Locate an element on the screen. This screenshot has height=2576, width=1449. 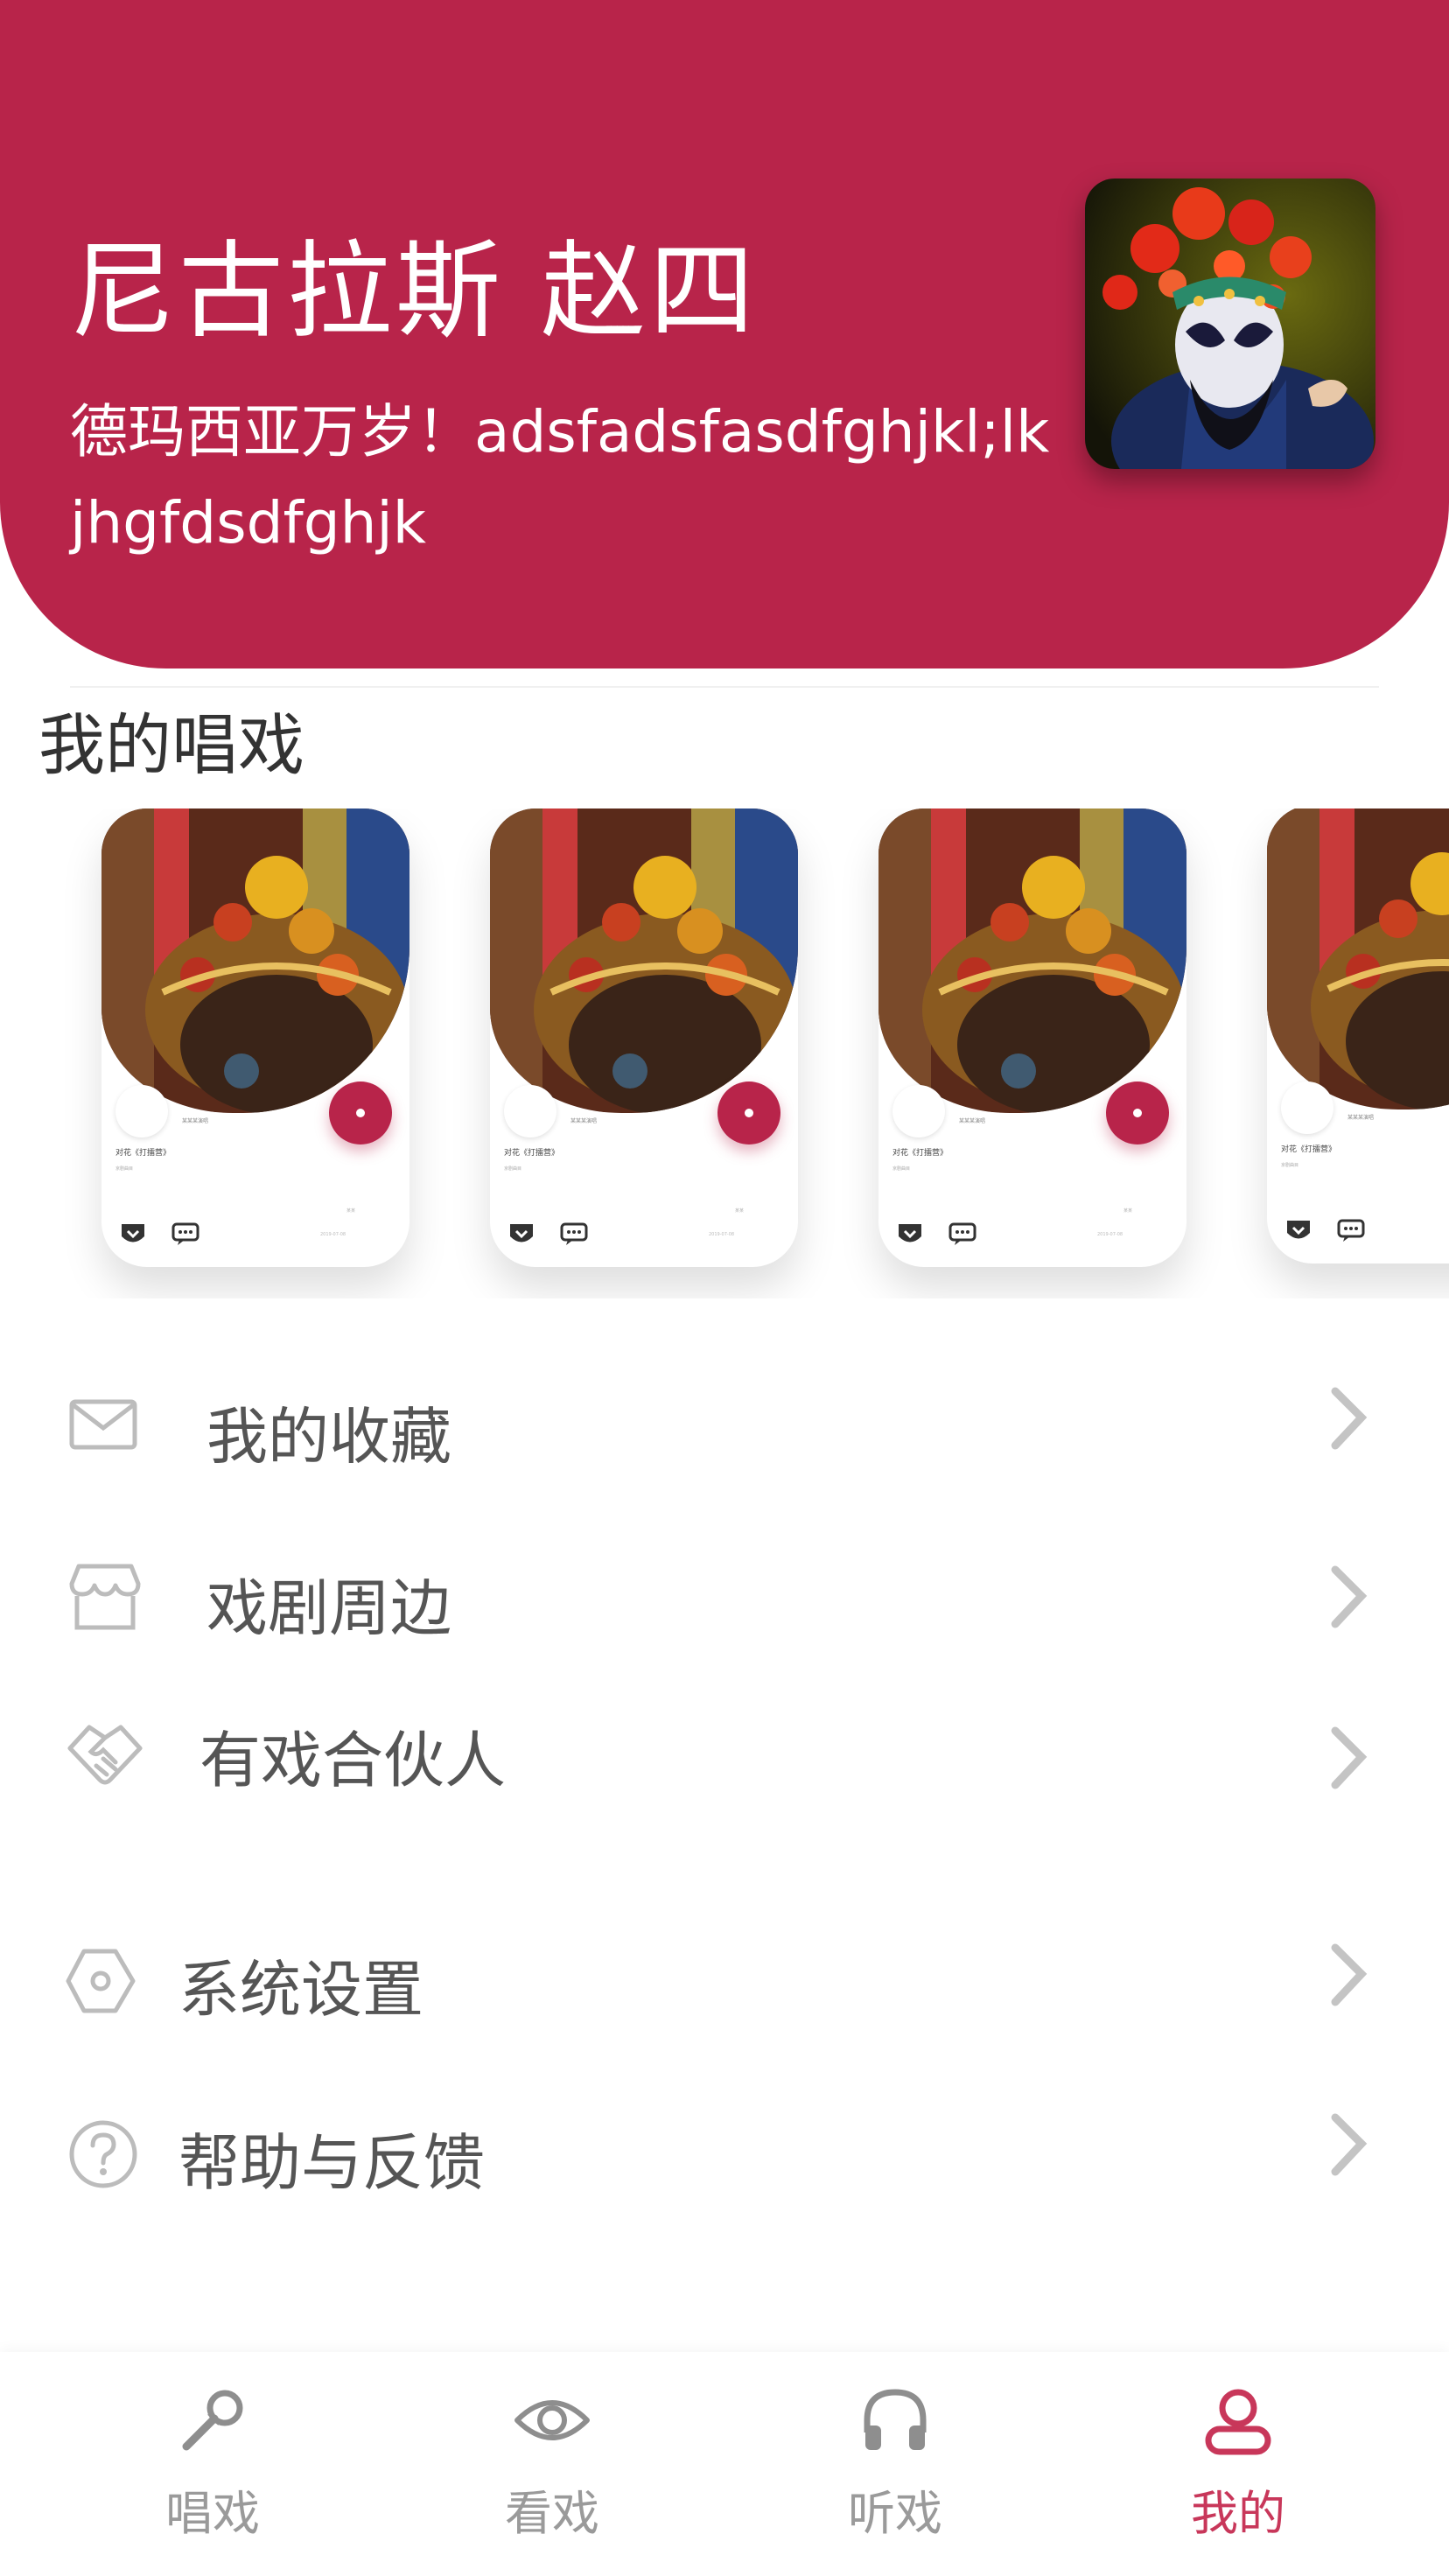
settings-icon is located at coordinates (101, 1981).